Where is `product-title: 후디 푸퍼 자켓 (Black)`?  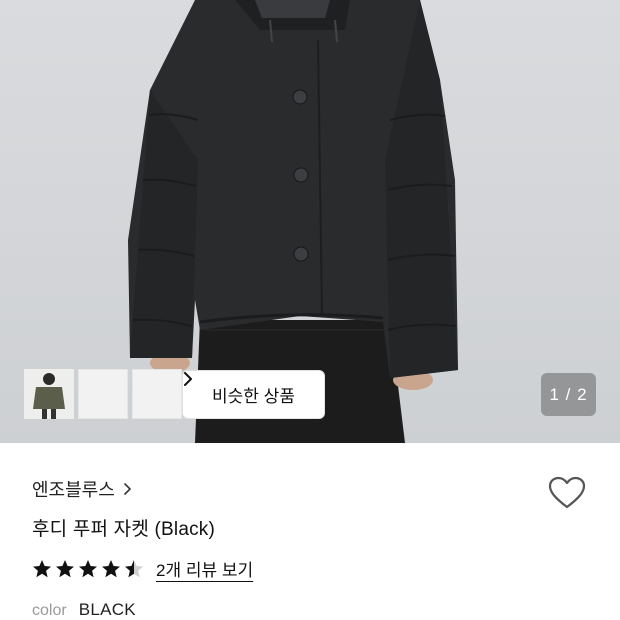
product-title: 후디 푸퍼 자켓 (Black) is located at coordinates (124, 529).